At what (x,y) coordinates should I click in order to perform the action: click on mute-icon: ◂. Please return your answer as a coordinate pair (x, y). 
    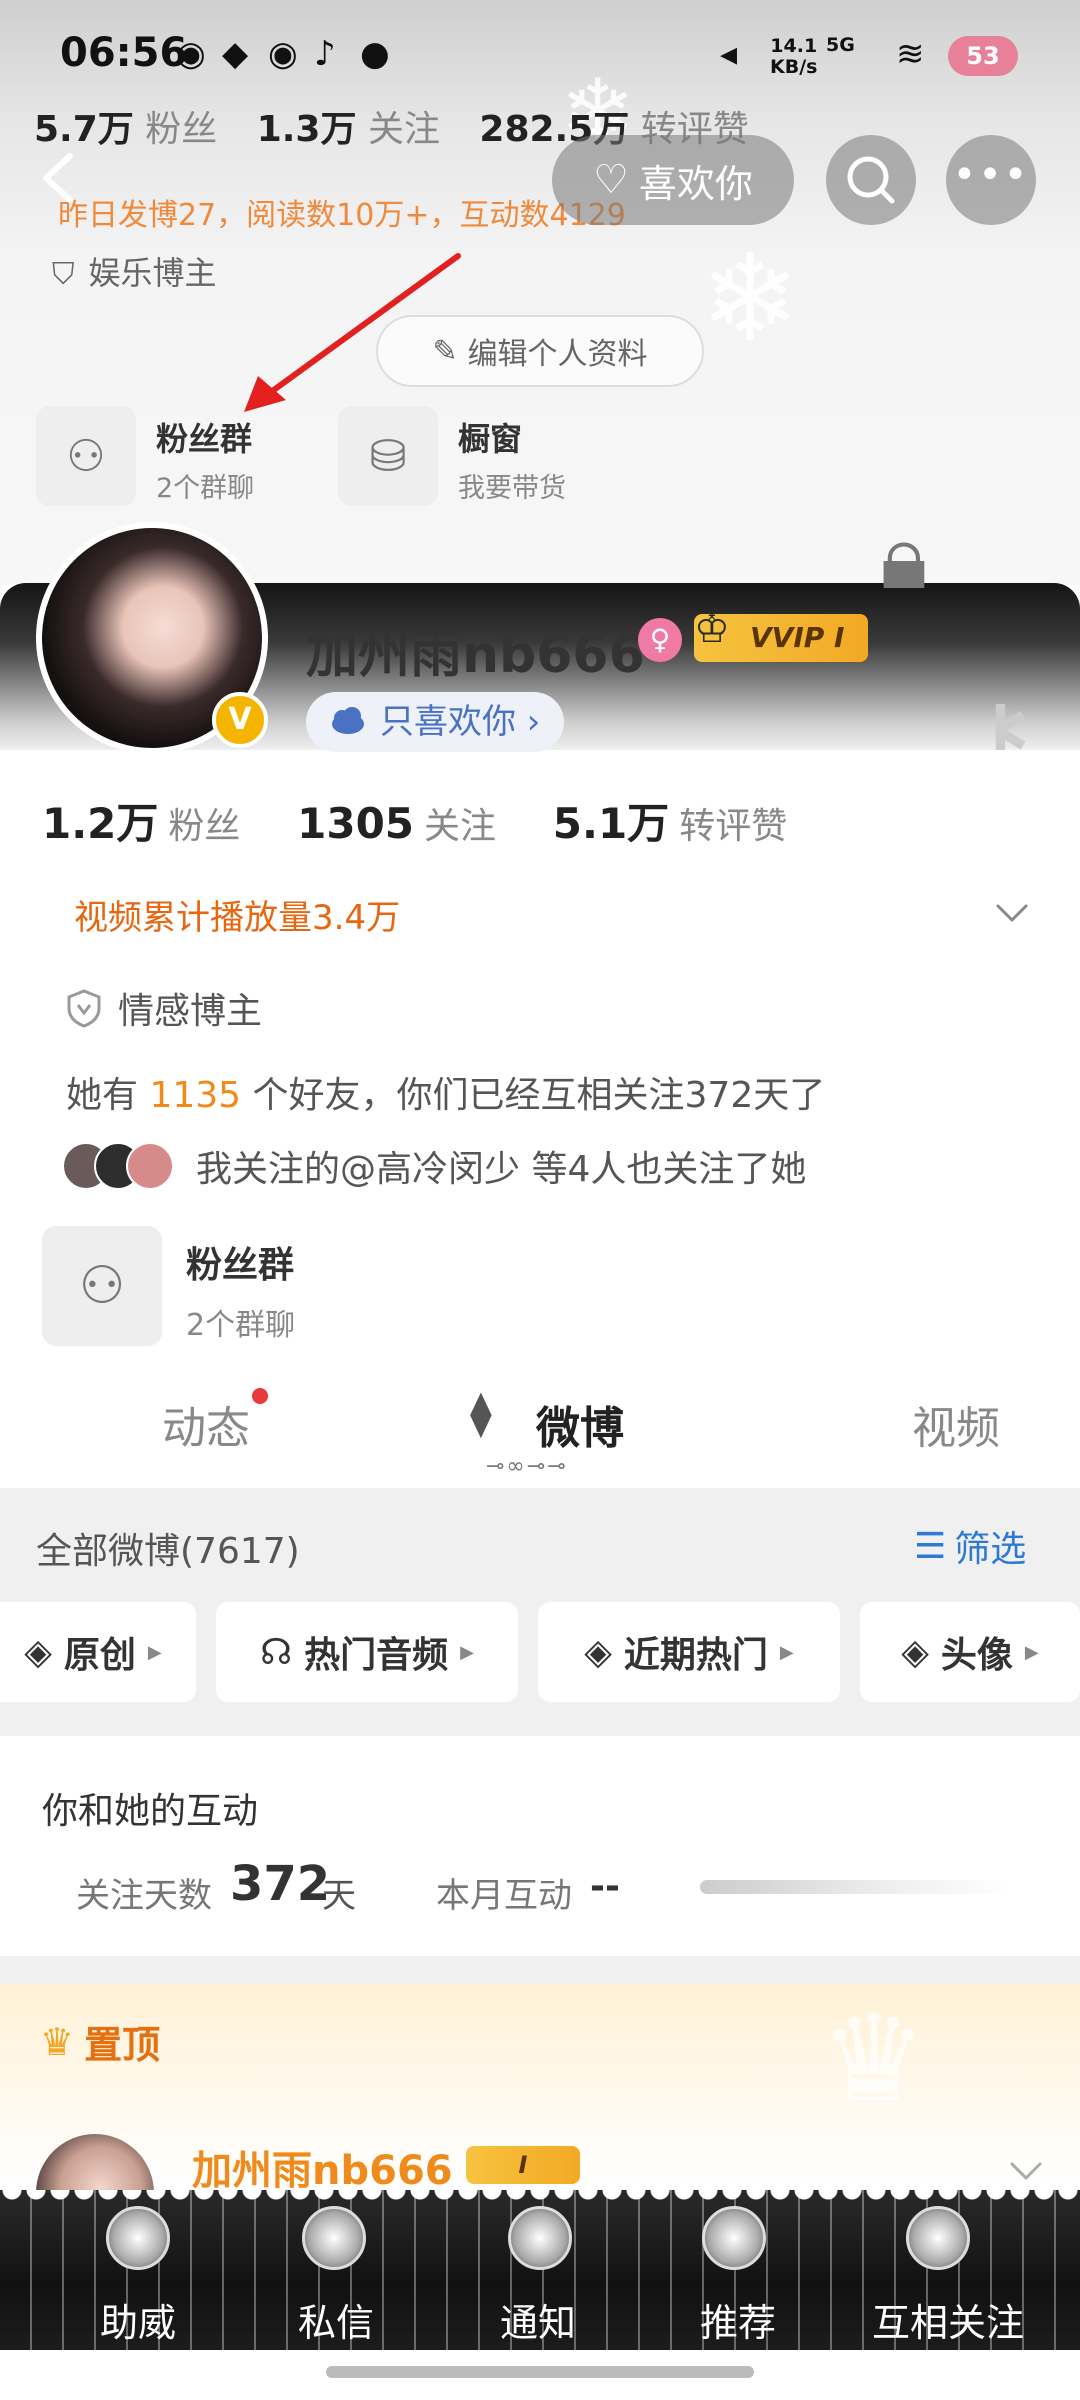
    Looking at the image, I should click on (729, 54).